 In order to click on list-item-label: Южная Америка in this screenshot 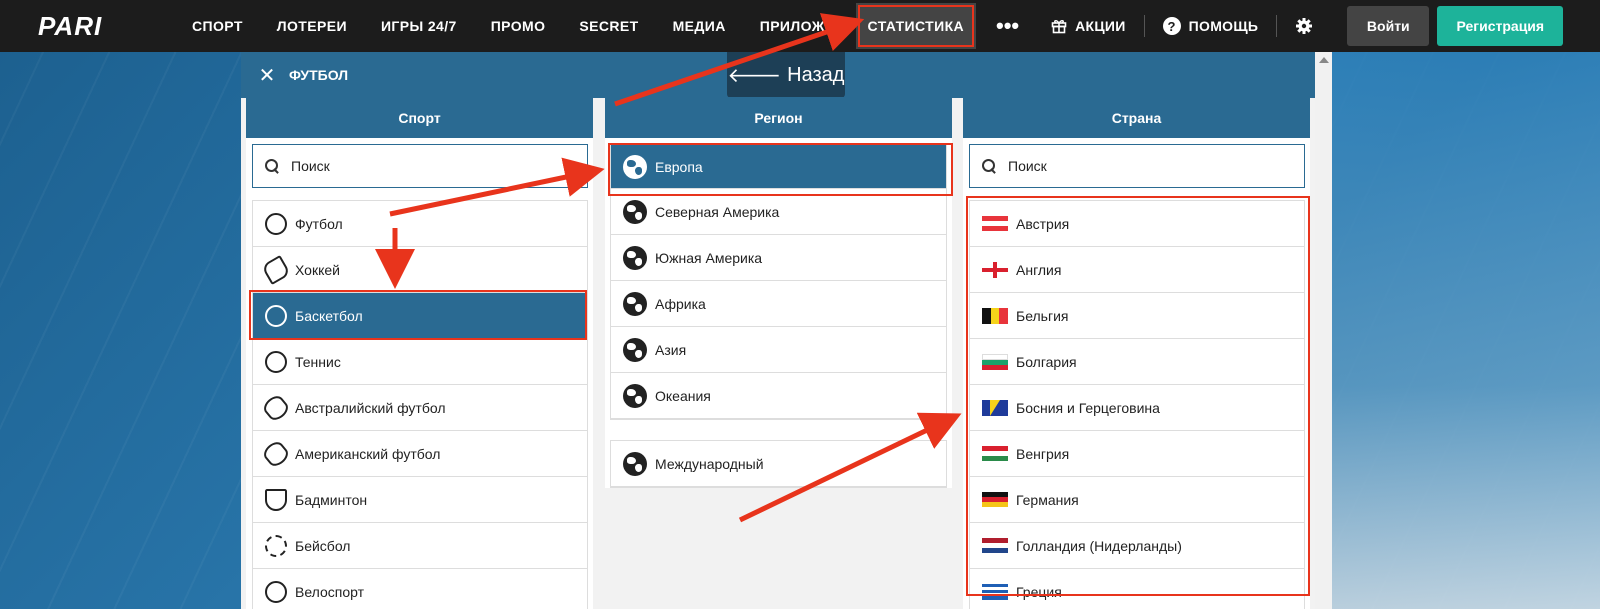, I will do `click(709, 257)`.